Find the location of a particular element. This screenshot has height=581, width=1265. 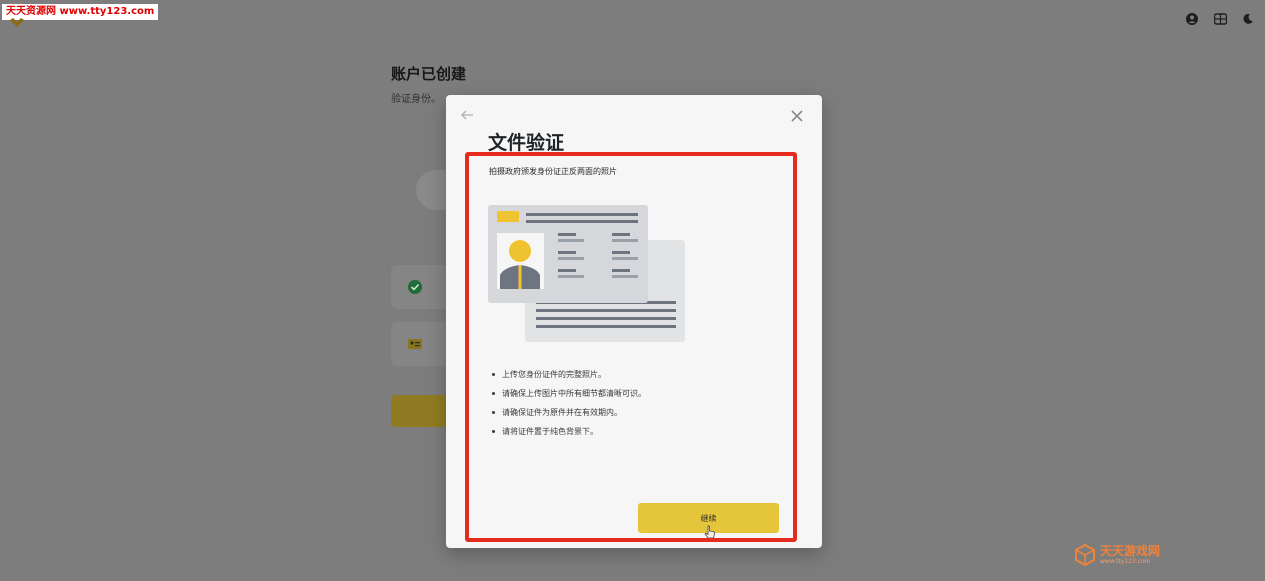

document-step-card is located at coordinates (421, 344).